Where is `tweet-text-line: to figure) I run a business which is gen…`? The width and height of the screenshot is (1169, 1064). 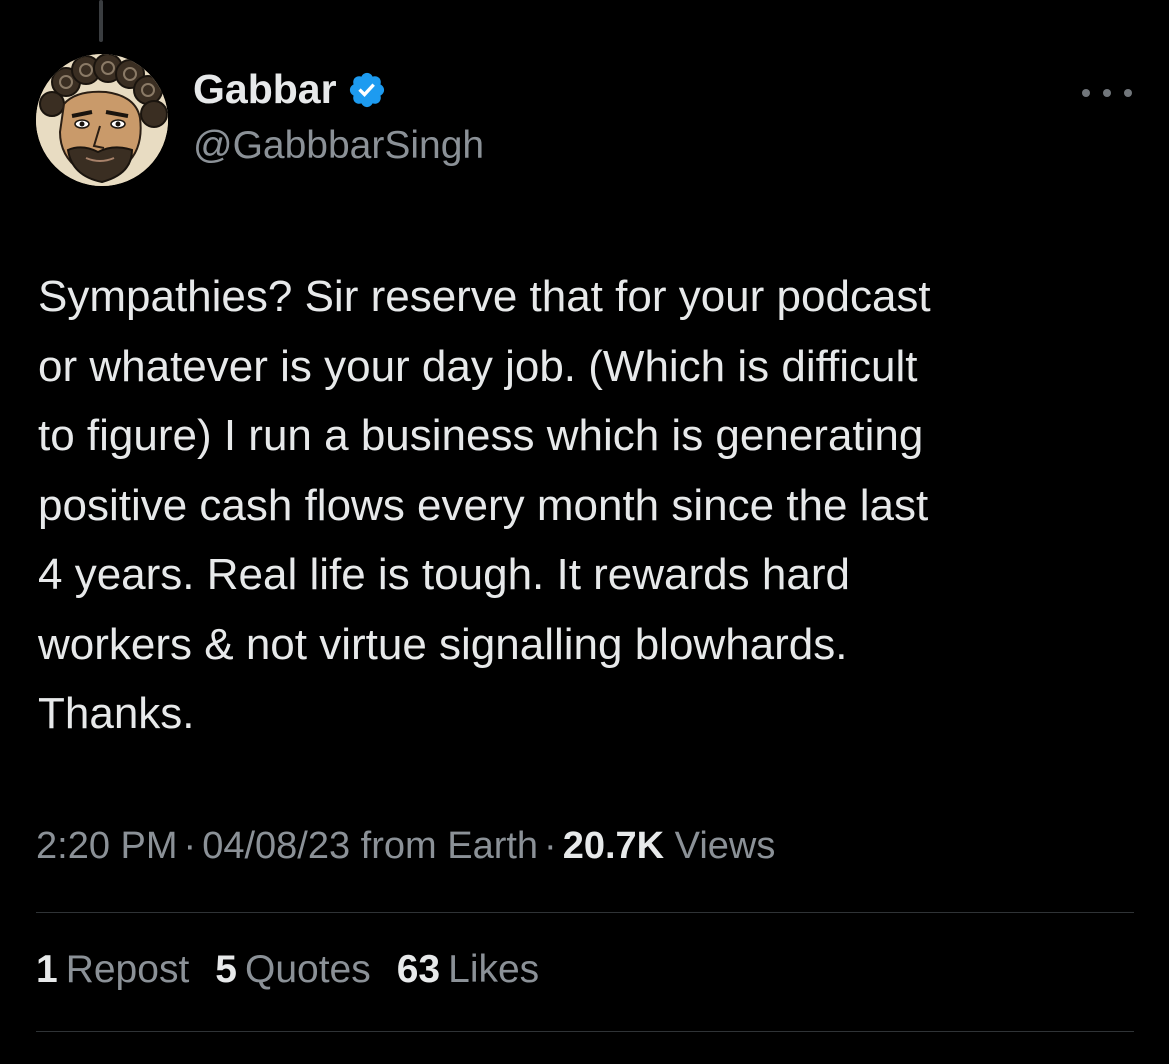
tweet-text-line: to figure) I run a business which is gen… is located at coordinates (481, 435).